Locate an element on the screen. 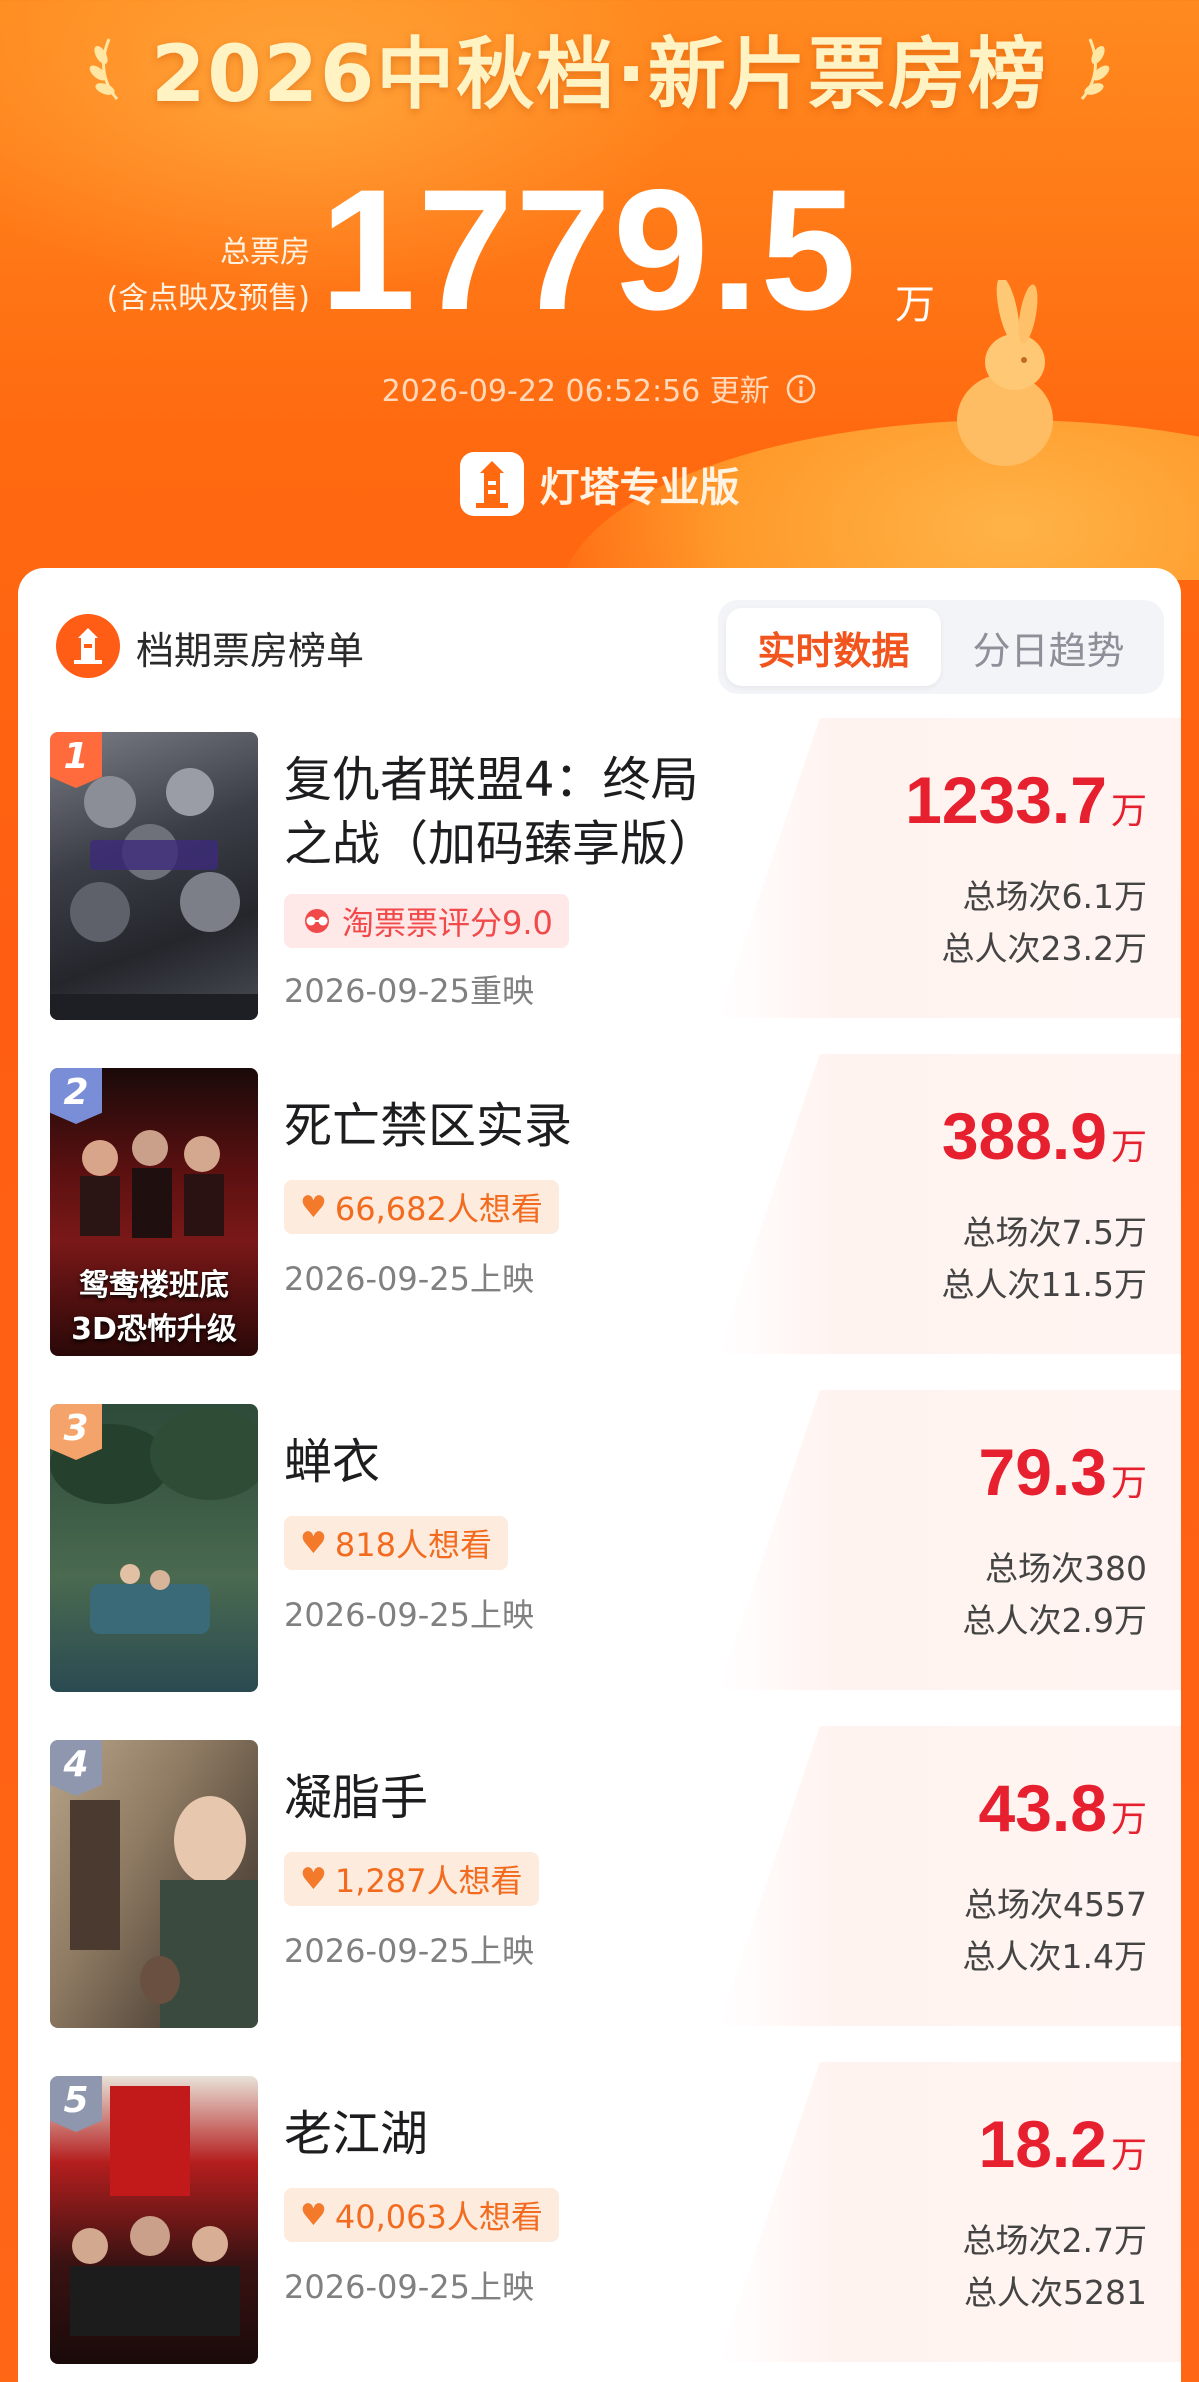  brand-name: 灯塔专业版 is located at coordinates (639, 488).